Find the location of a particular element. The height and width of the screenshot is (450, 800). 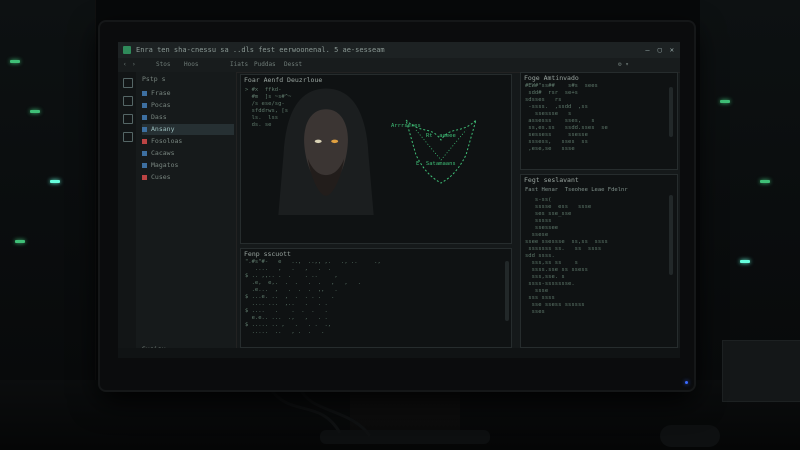

right-bottom-title: Fegt seslavant is located at coordinates (551, 180).